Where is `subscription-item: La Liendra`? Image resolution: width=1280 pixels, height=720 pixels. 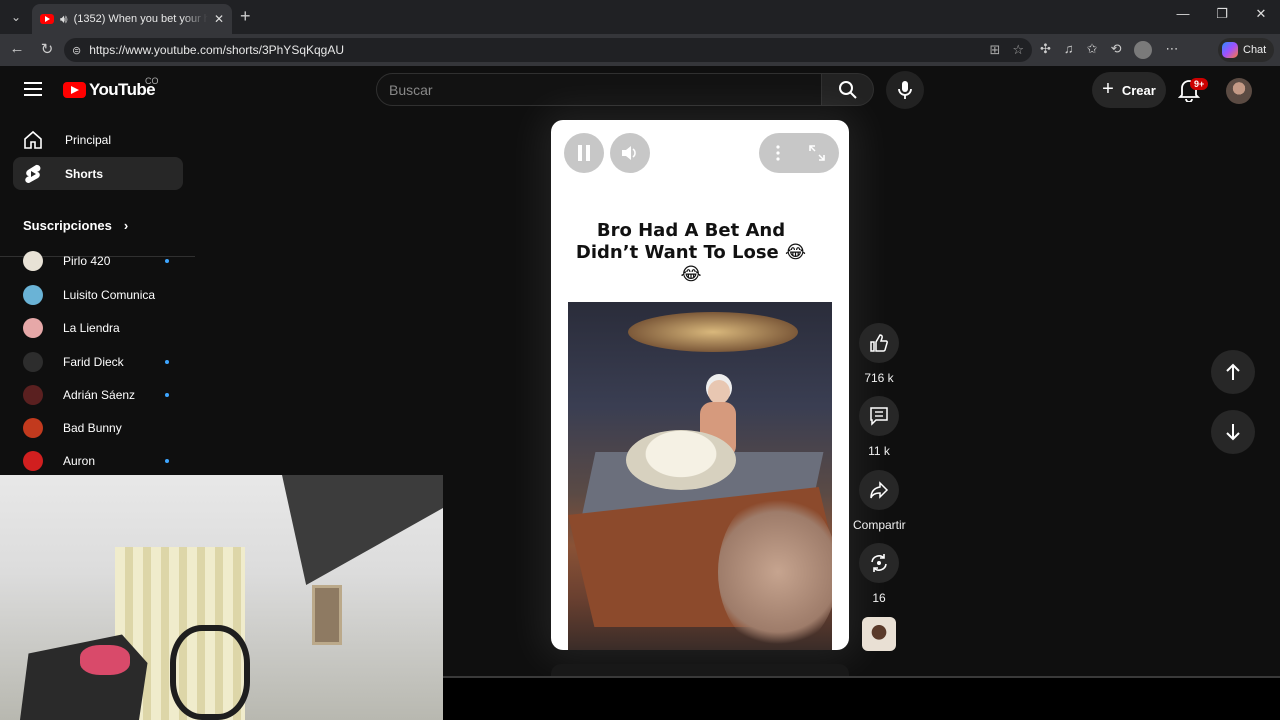
subscription-item: La Liendra is located at coordinates (98, 328).